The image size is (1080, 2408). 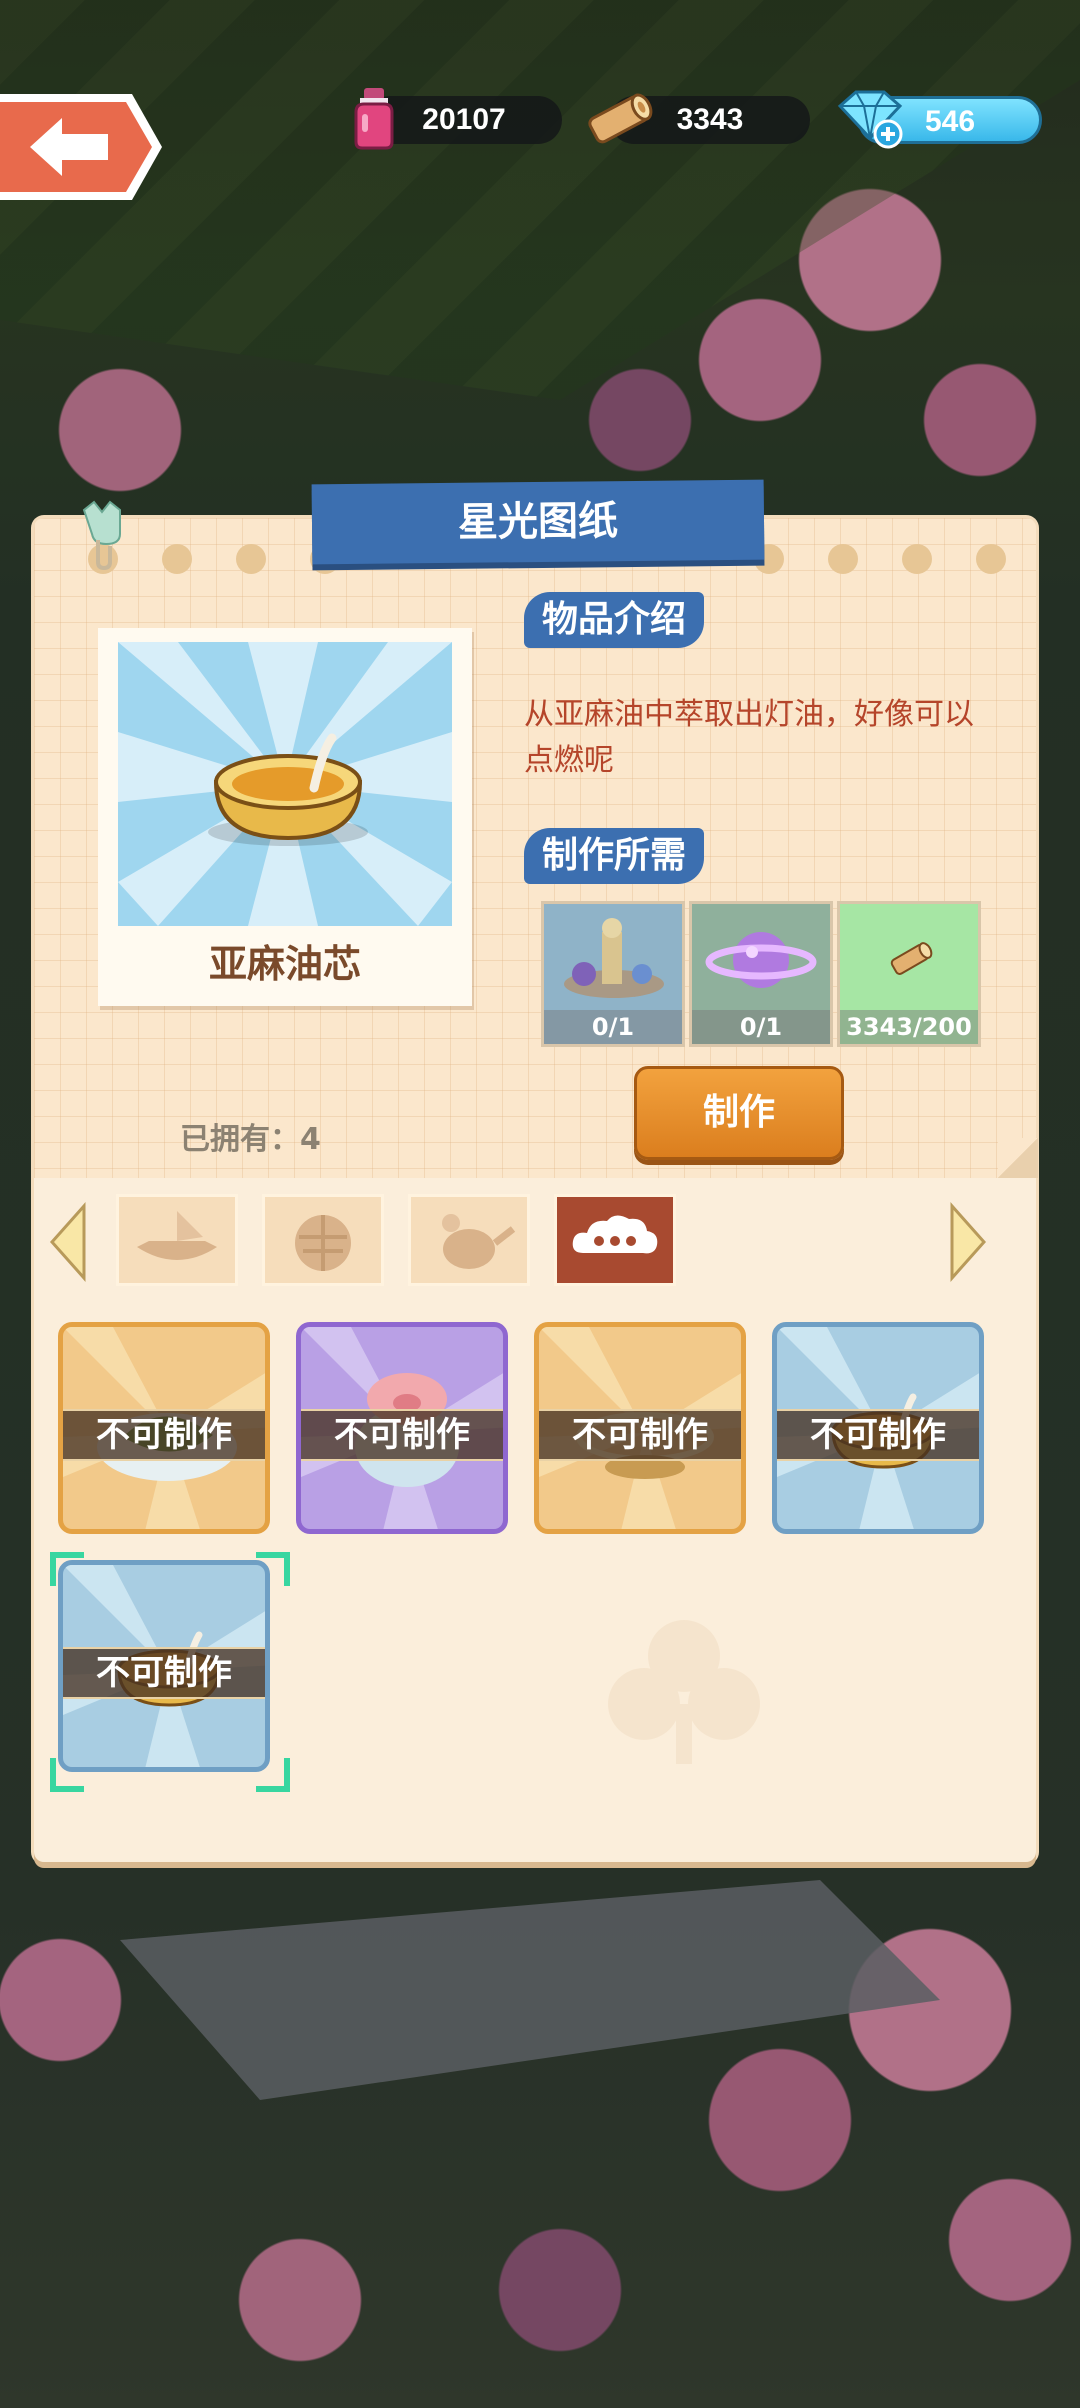 I want to click on paper-clip-icon, so click(x=104, y=535).